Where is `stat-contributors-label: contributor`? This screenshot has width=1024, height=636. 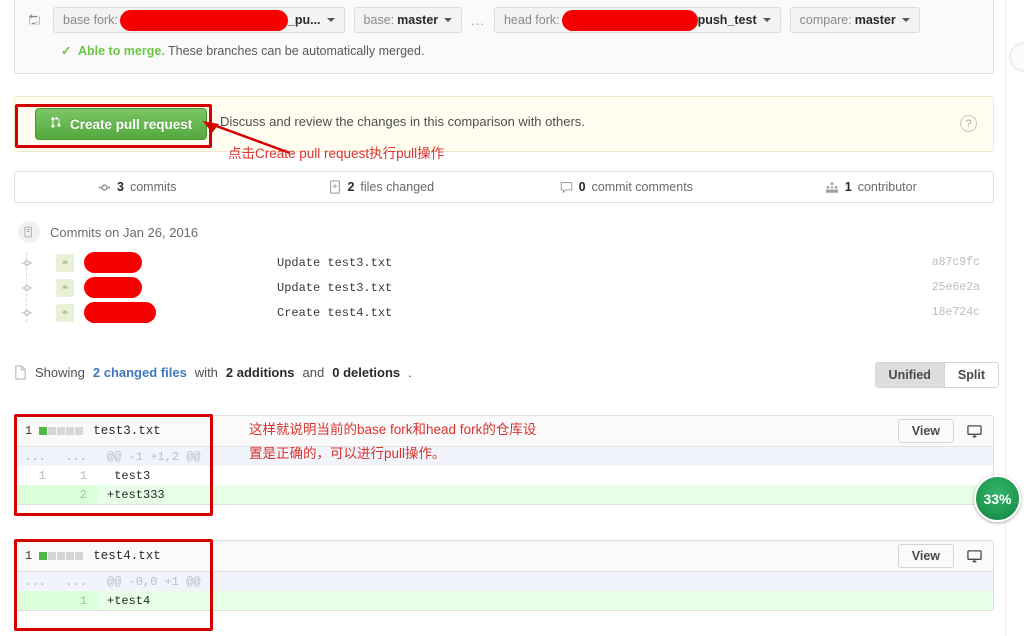 stat-contributors-label: contributor is located at coordinates (887, 187).